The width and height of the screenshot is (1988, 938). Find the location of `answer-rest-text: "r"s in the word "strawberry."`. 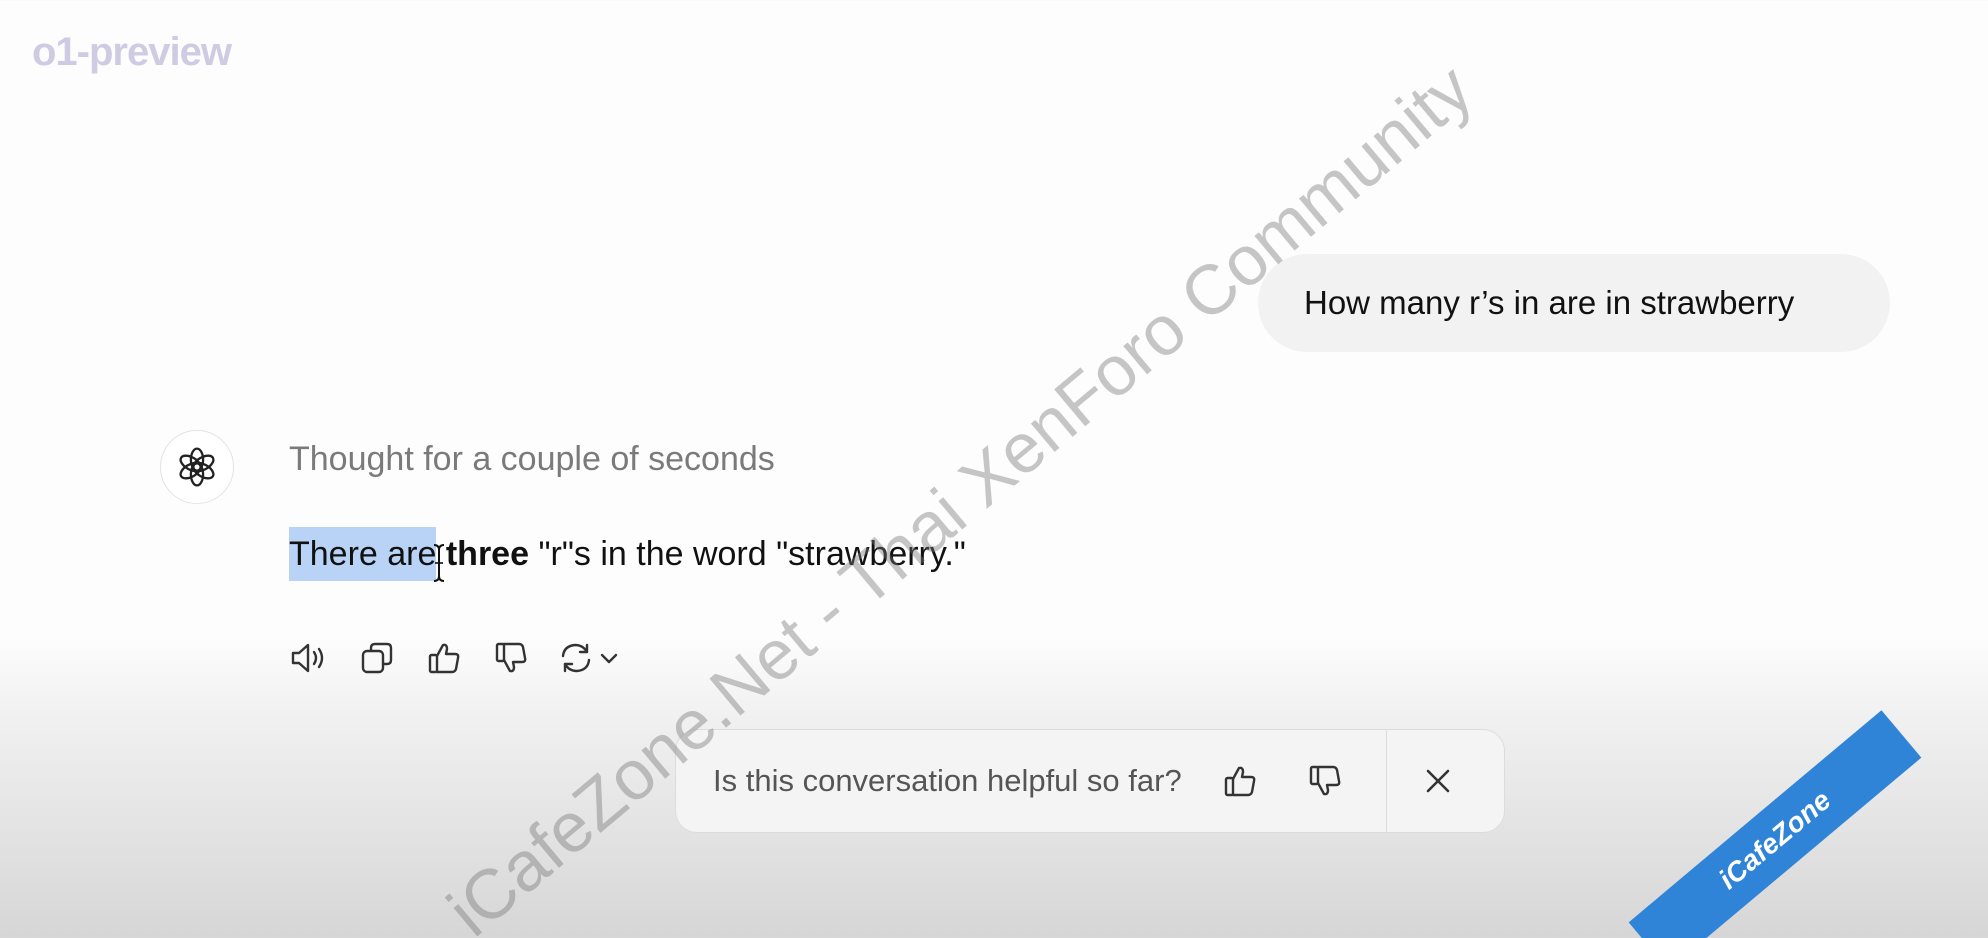

answer-rest-text: "r"s in the word "strawberry." is located at coordinates (747, 554).